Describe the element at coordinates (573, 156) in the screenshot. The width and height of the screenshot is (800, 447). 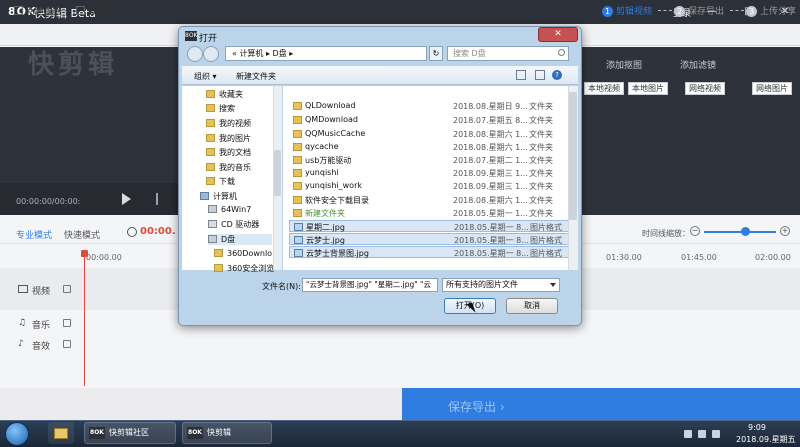
I see `file-scrollbar-thumb` at that location.